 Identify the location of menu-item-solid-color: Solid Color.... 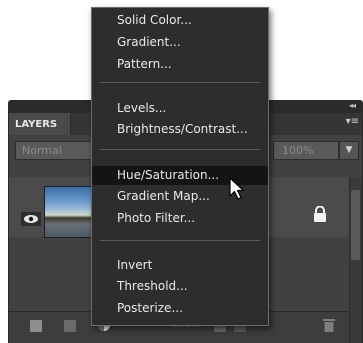
(180, 20).